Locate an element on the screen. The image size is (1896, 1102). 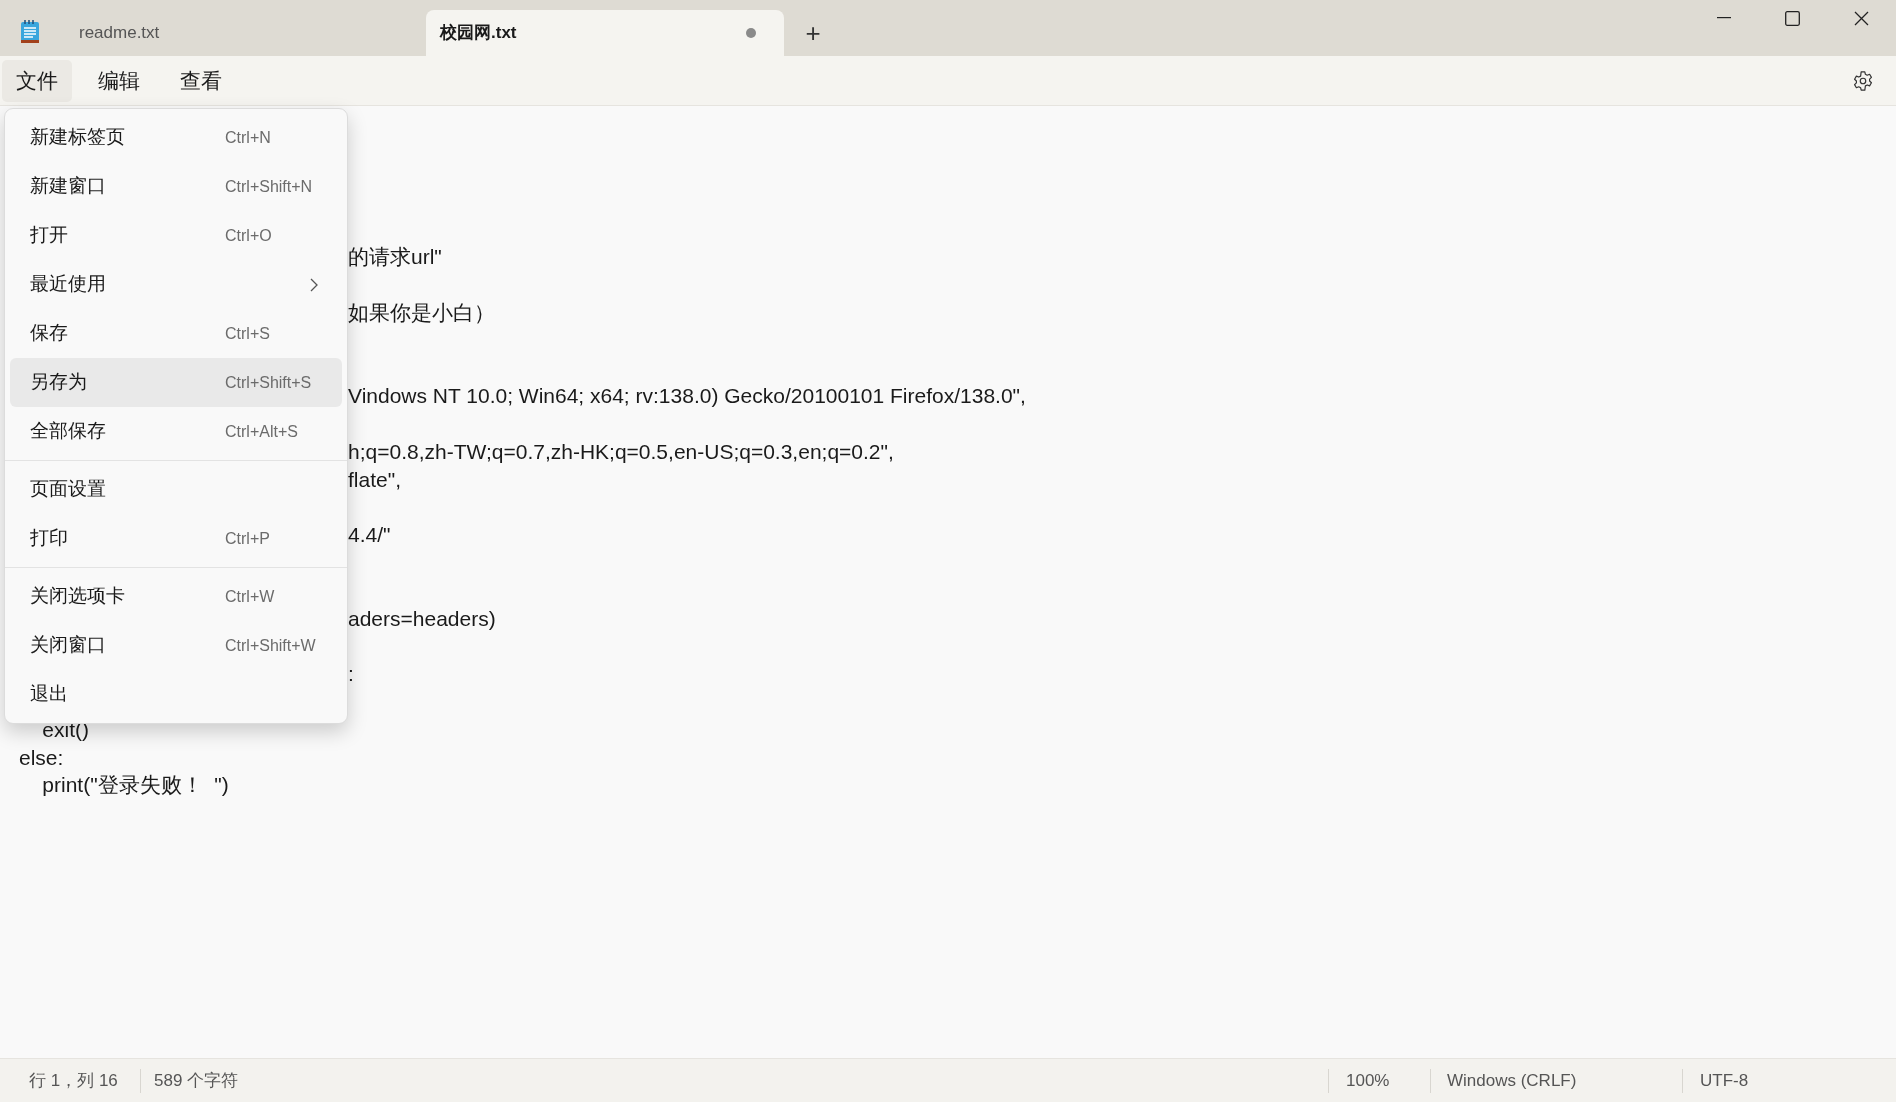
notepad-icon is located at coordinates (30, 32).